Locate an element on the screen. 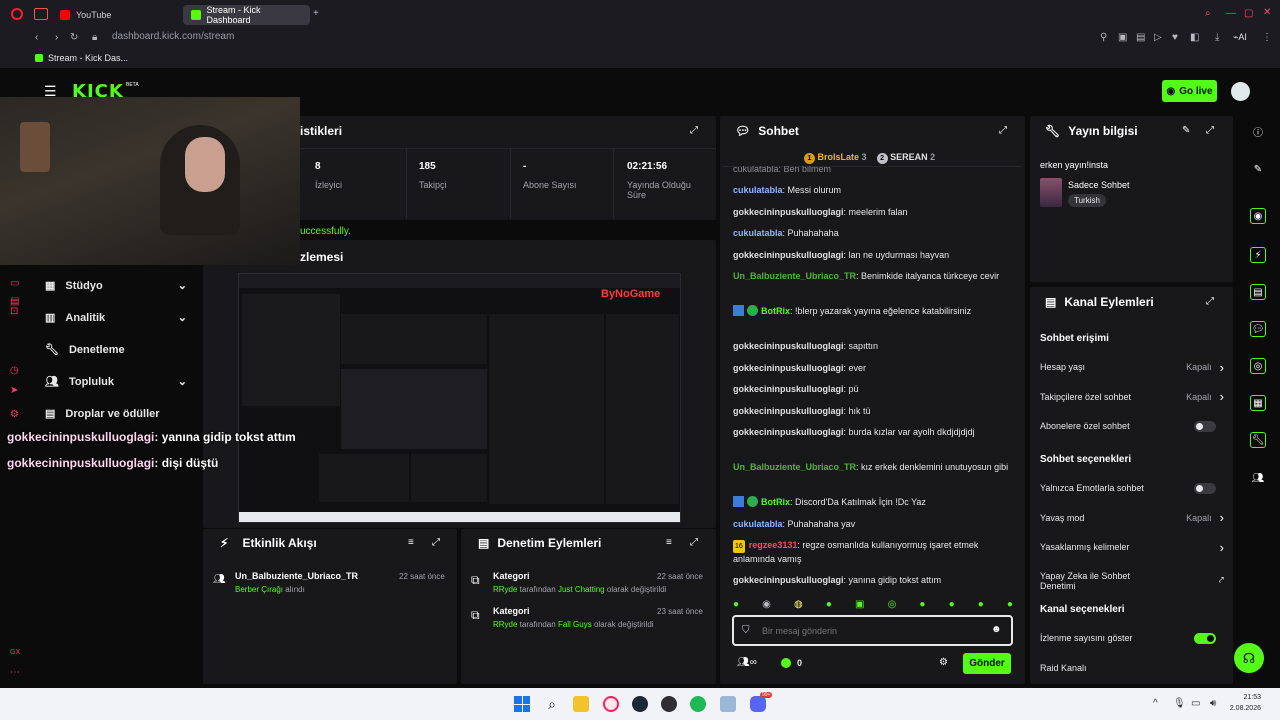 The width and height of the screenshot is (1280, 720). support-chat-button: ☊ is located at coordinates (1249, 658).